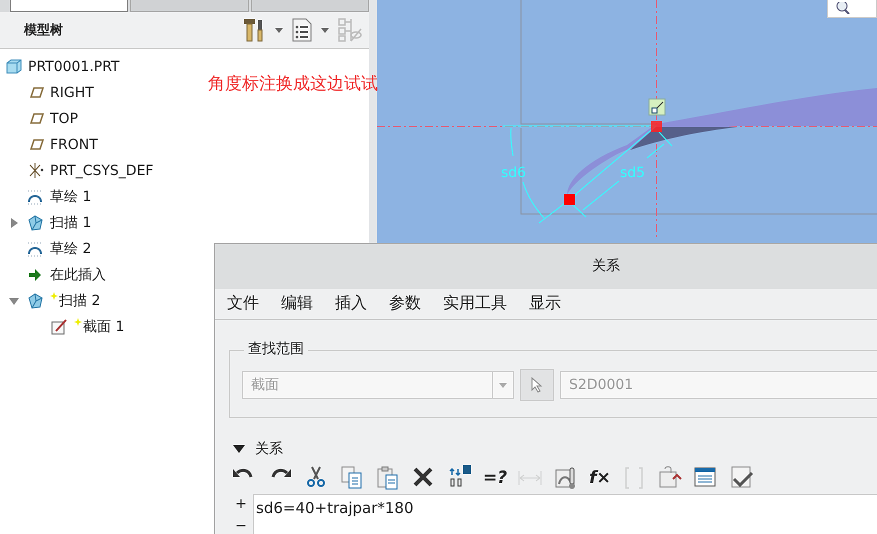  Describe the element at coordinates (74, 145) in the screenshot. I see `tree-item: FRONT` at that location.